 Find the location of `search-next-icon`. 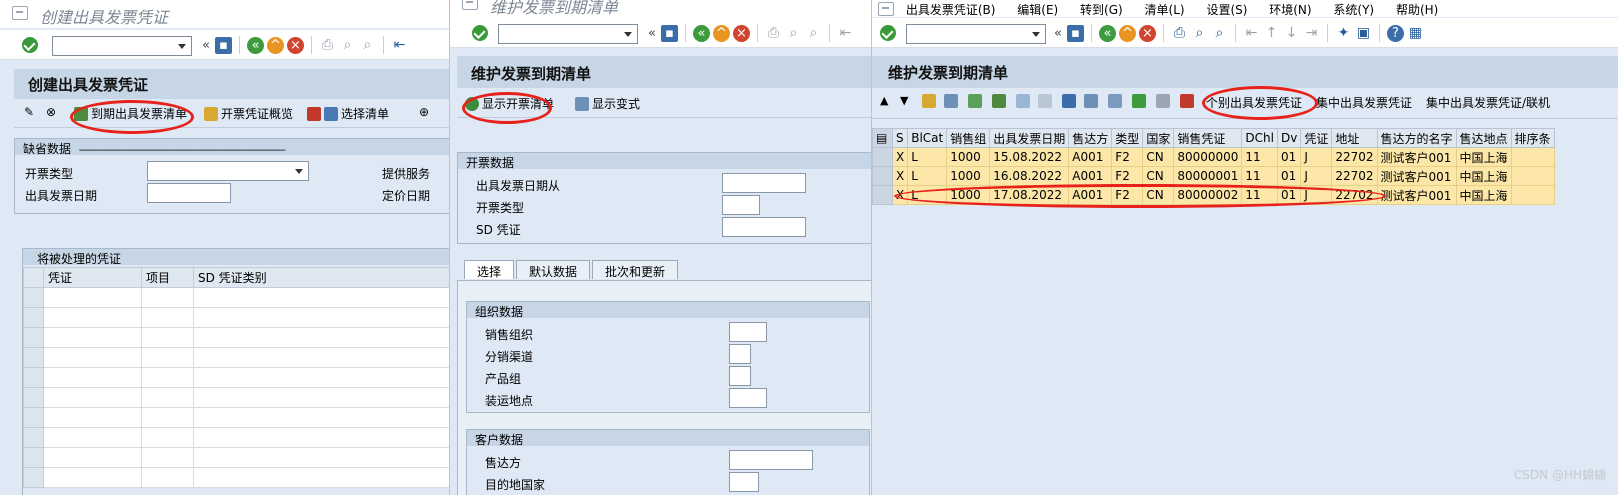

search-next-icon is located at coordinates (975, 101).